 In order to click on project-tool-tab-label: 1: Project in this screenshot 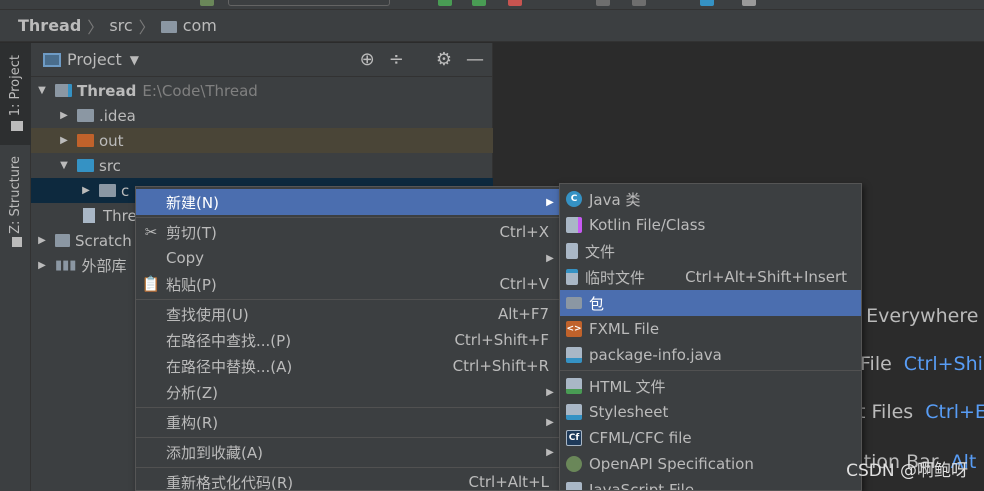, I will do `click(15, 86)`.